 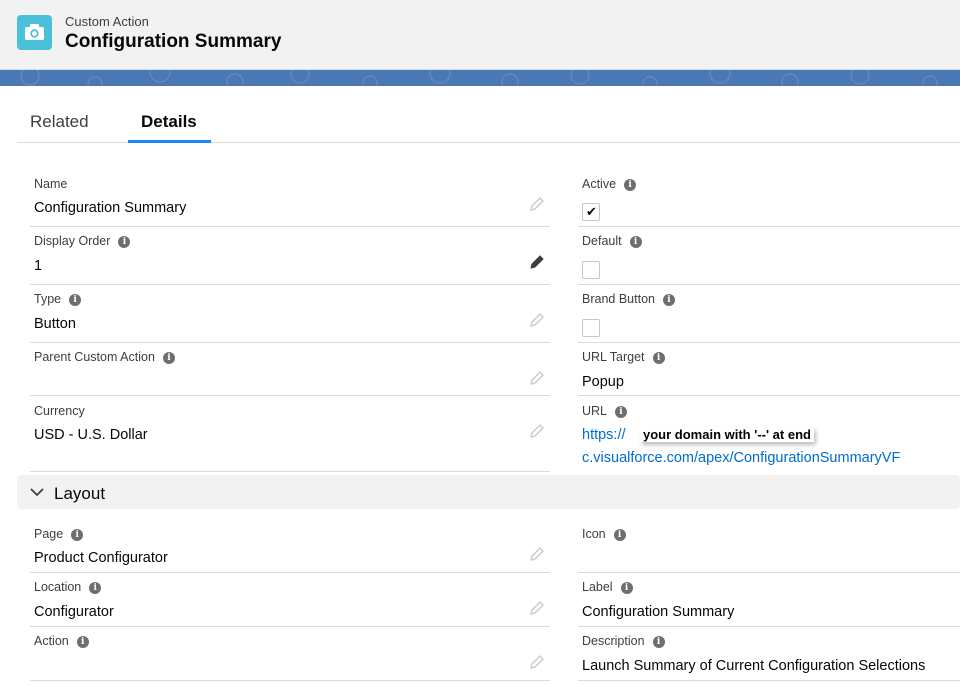 I want to click on field-label-url: URL i, so click(x=605, y=411).